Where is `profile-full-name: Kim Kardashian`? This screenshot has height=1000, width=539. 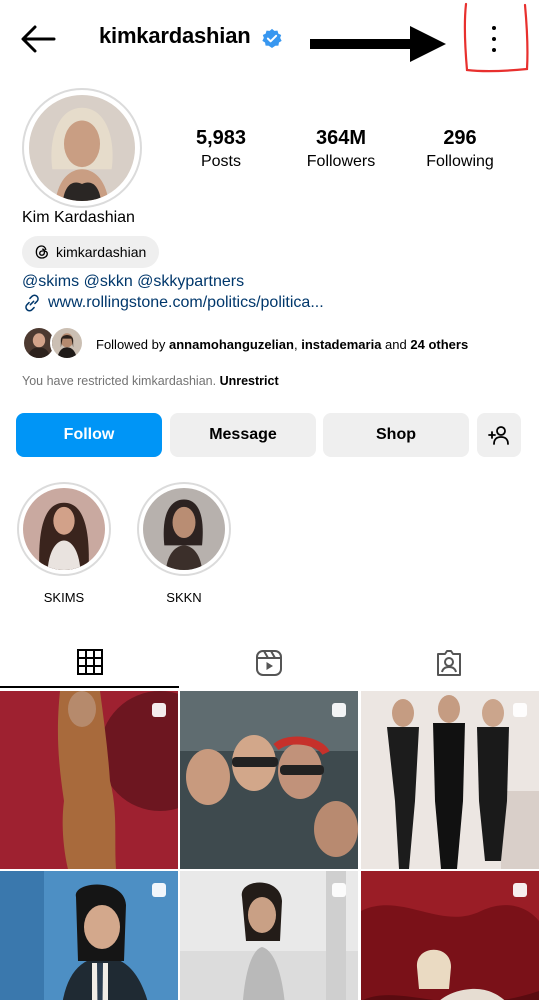 profile-full-name: Kim Kardashian is located at coordinates (78, 217).